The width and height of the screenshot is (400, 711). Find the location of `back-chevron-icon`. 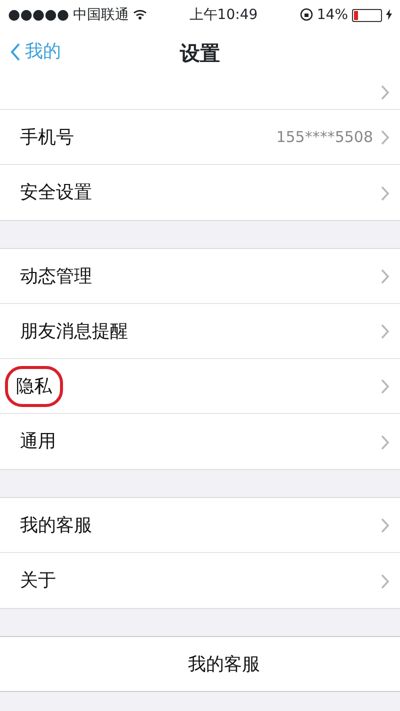

back-chevron-icon is located at coordinates (15, 51).